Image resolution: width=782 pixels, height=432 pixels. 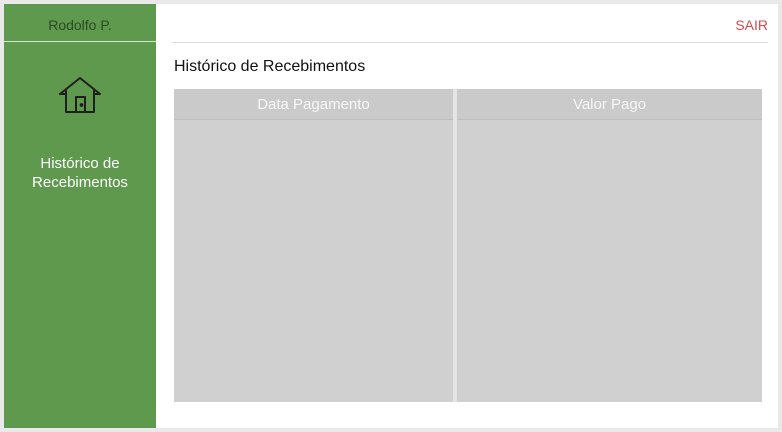 I want to click on user-name: Rodolfo P., so click(x=80, y=23).